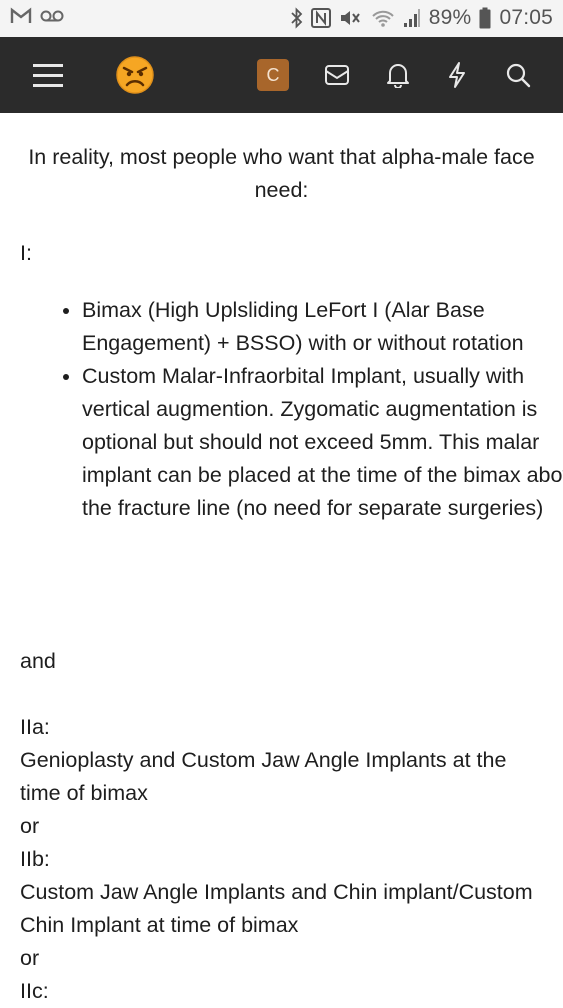 This screenshot has height=1008, width=563. I want to click on section-heading-iib: IIb:, so click(35, 859).